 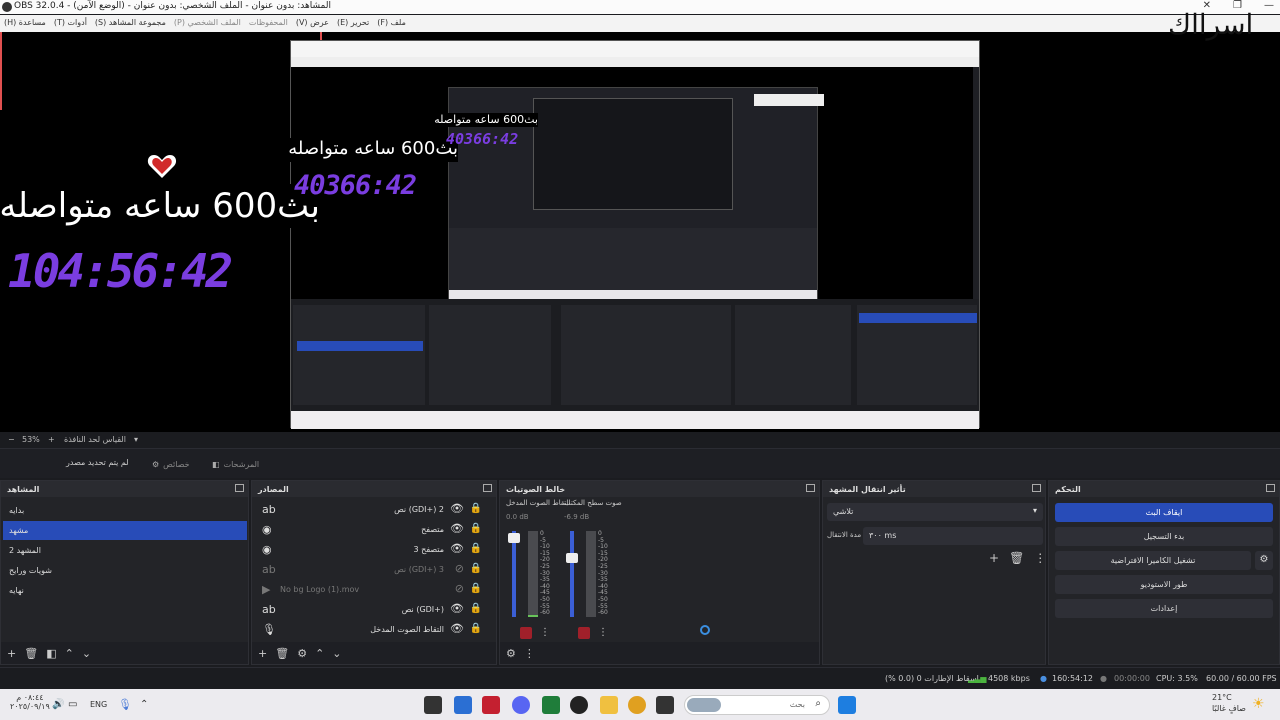 What do you see at coordinates (312, 22) in the screenshot?
I see `menu-view: عرض (V)` at bounding box center [312, 22].